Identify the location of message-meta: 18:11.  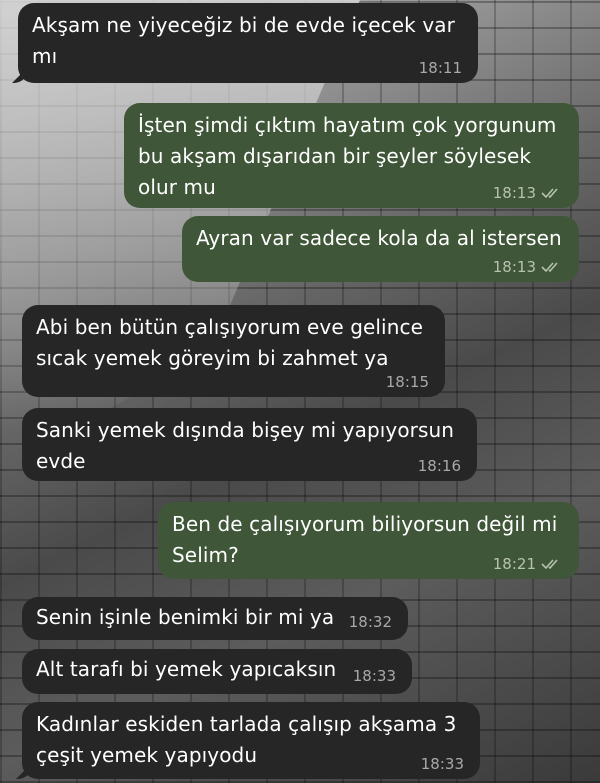
(440, 68).